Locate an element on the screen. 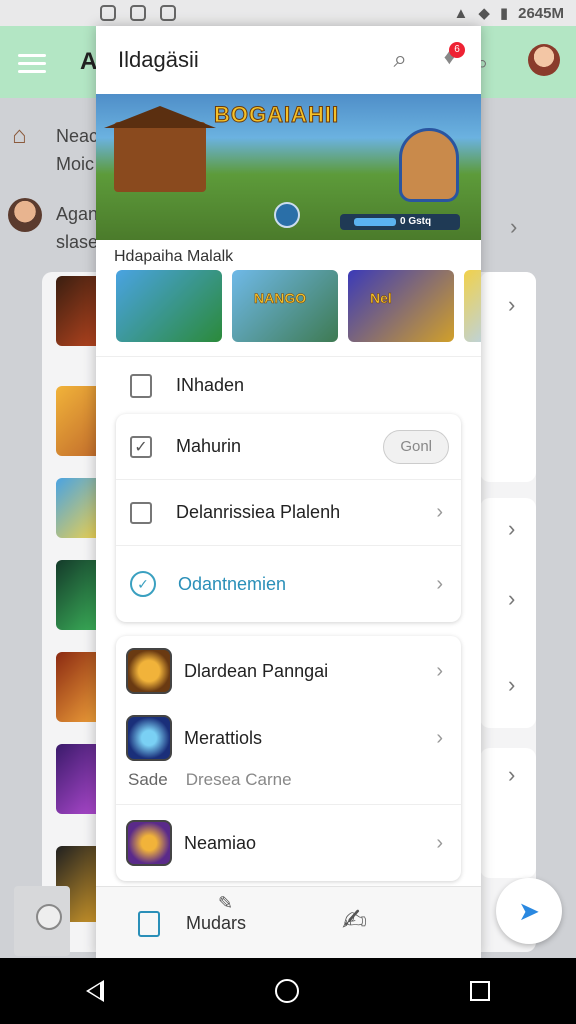  hero-progress-bar: 0 Gstq is located at coordinates (400, 222).